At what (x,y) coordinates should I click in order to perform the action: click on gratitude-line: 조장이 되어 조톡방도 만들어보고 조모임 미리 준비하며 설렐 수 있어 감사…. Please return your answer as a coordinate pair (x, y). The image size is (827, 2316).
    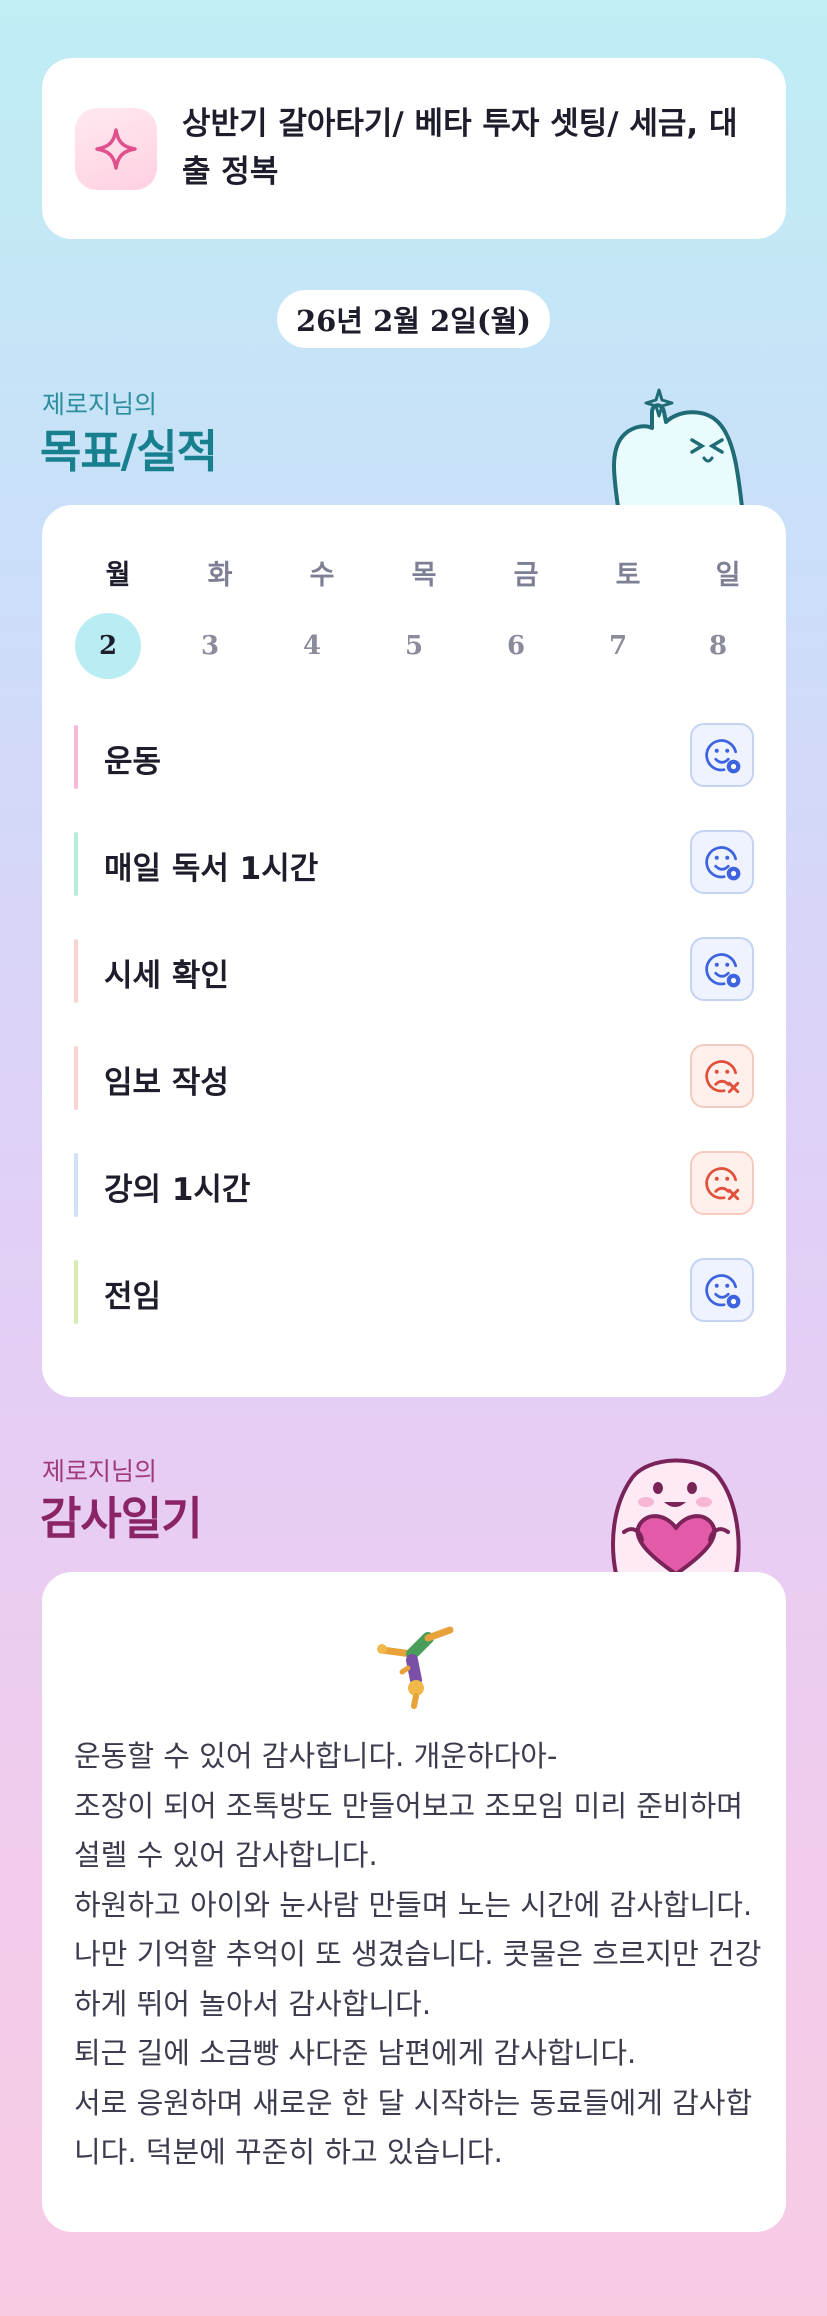
    Looking at the image, I should click on (408, 1830).